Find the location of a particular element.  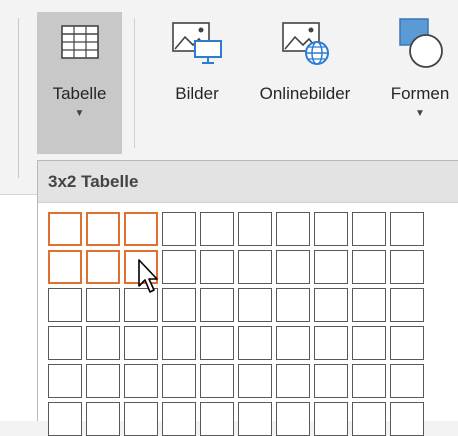

shapes-button-label: Formen is located at coordinates (420, 93).